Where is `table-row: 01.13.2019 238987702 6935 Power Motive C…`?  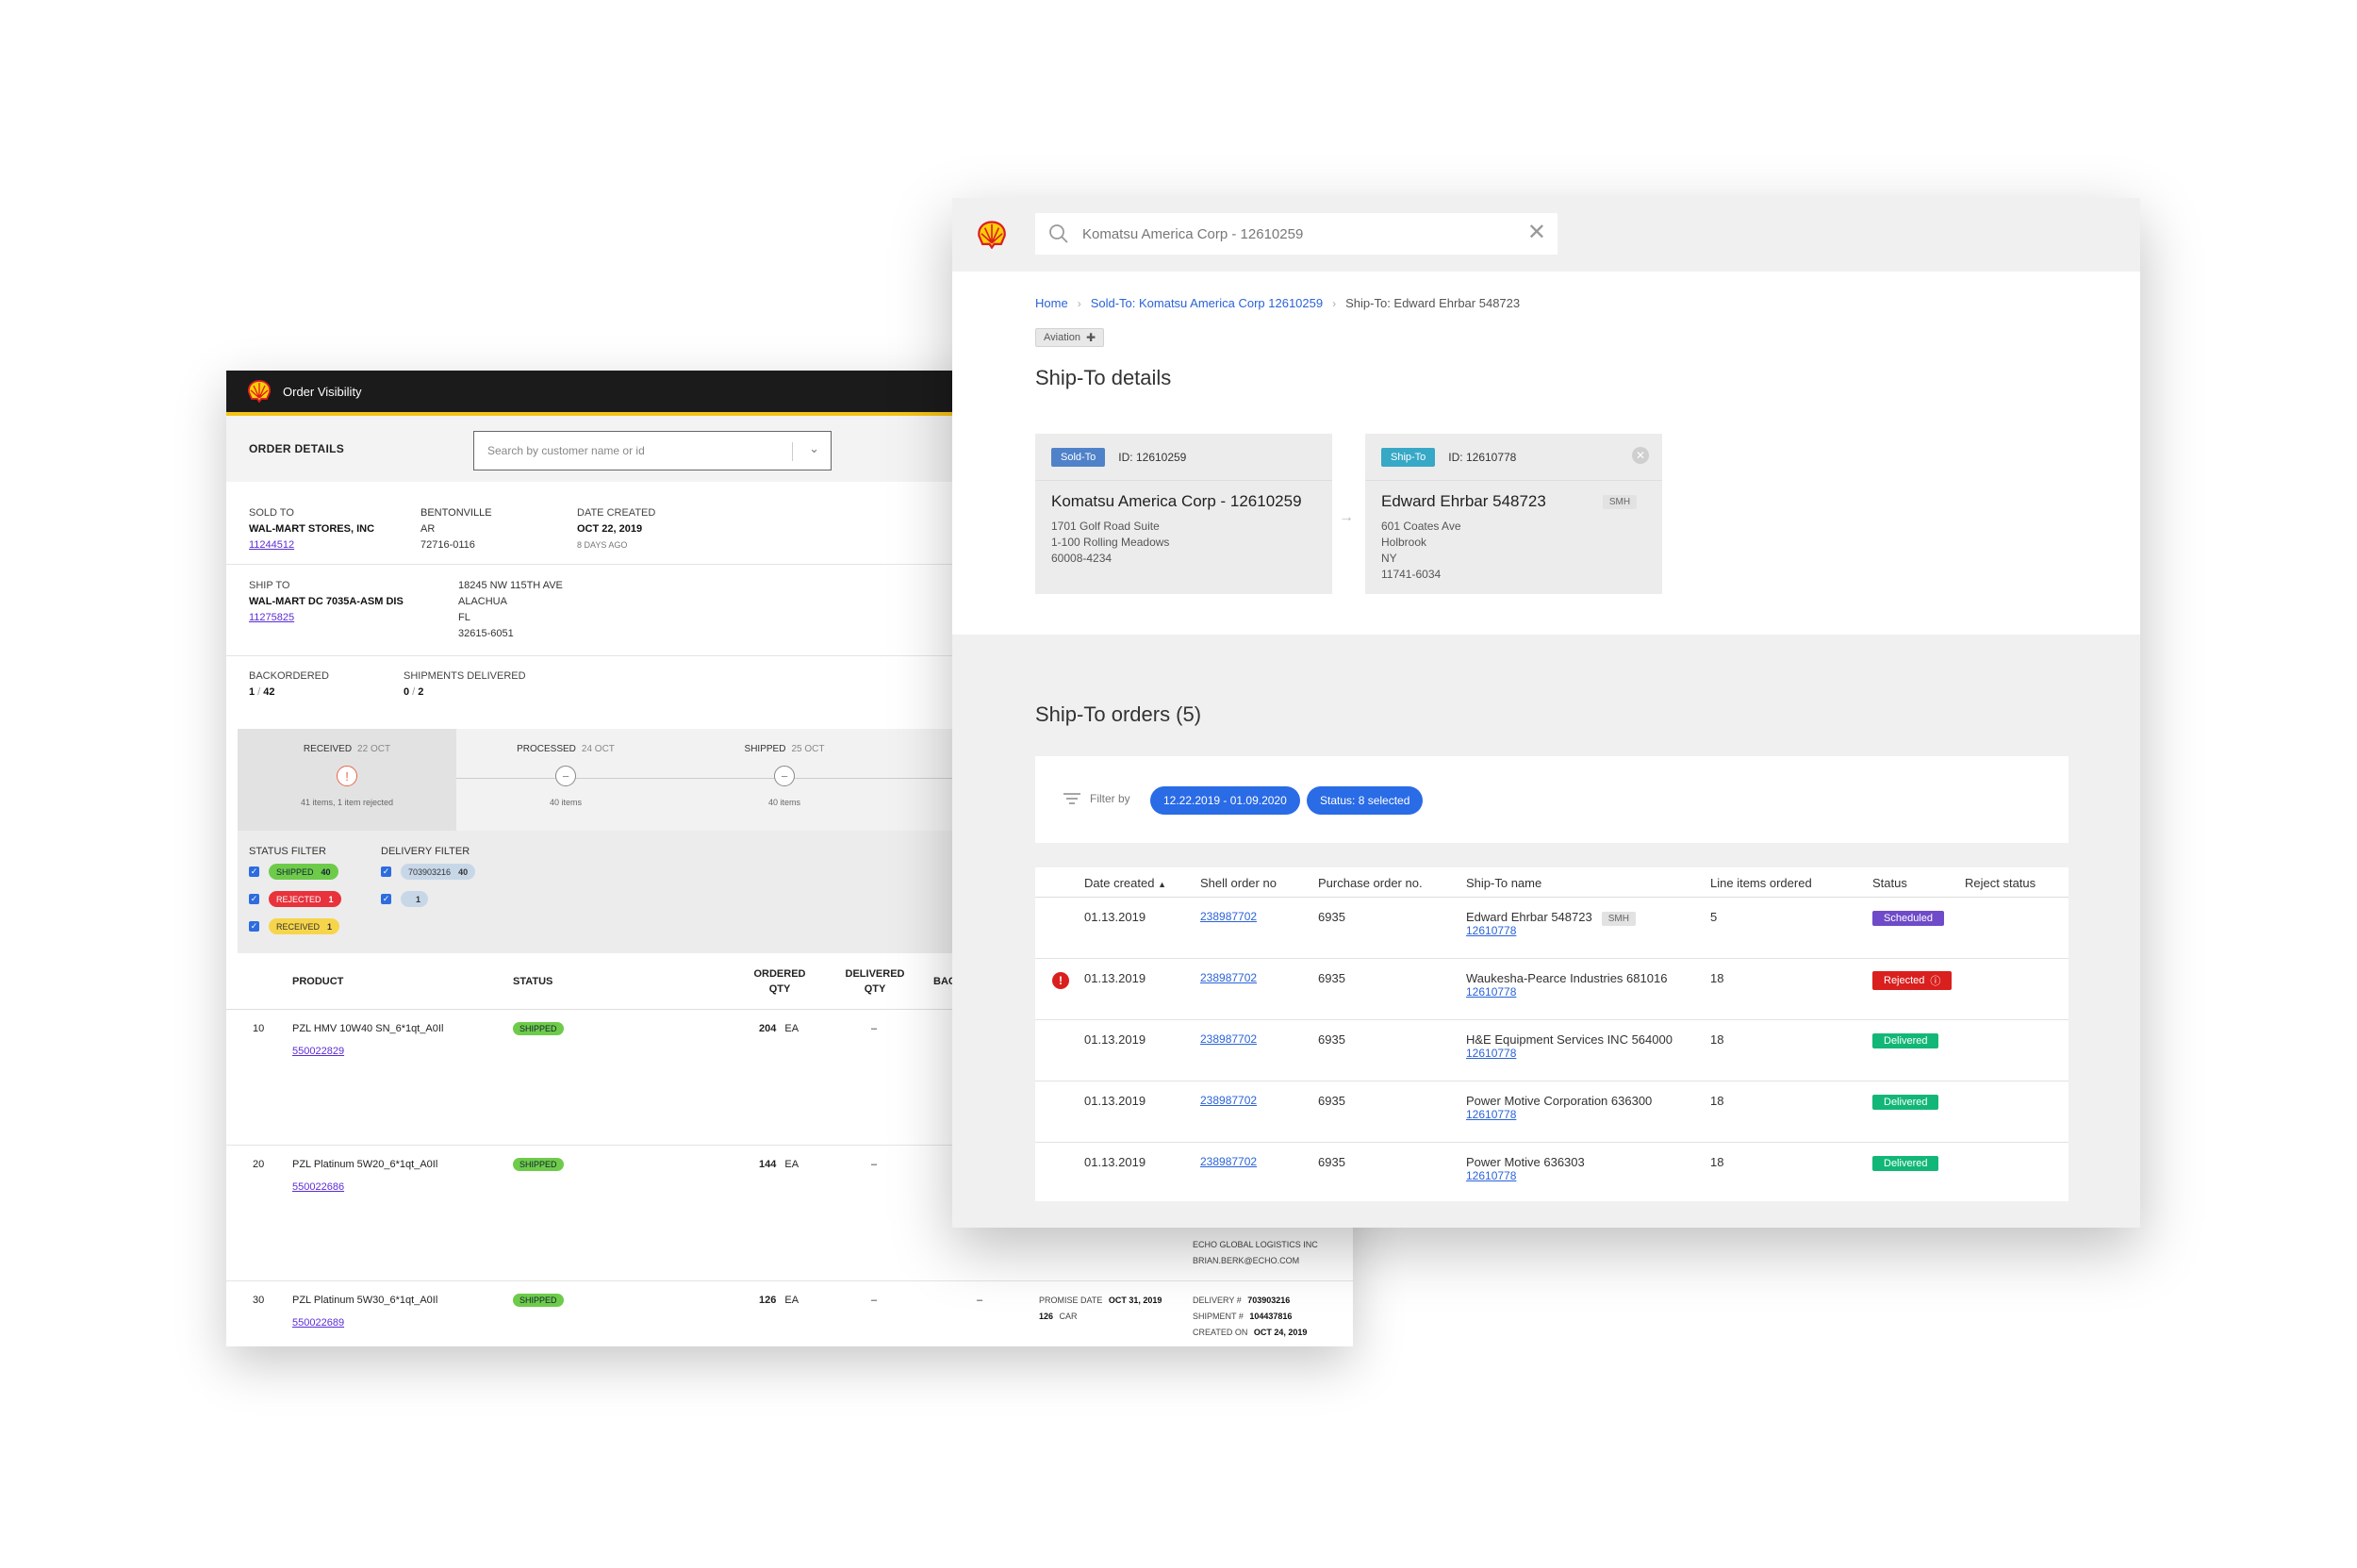 table-row: 01.13.2019 238987702 6935 Power Motive C… is located at coordinates (1552, 1112).